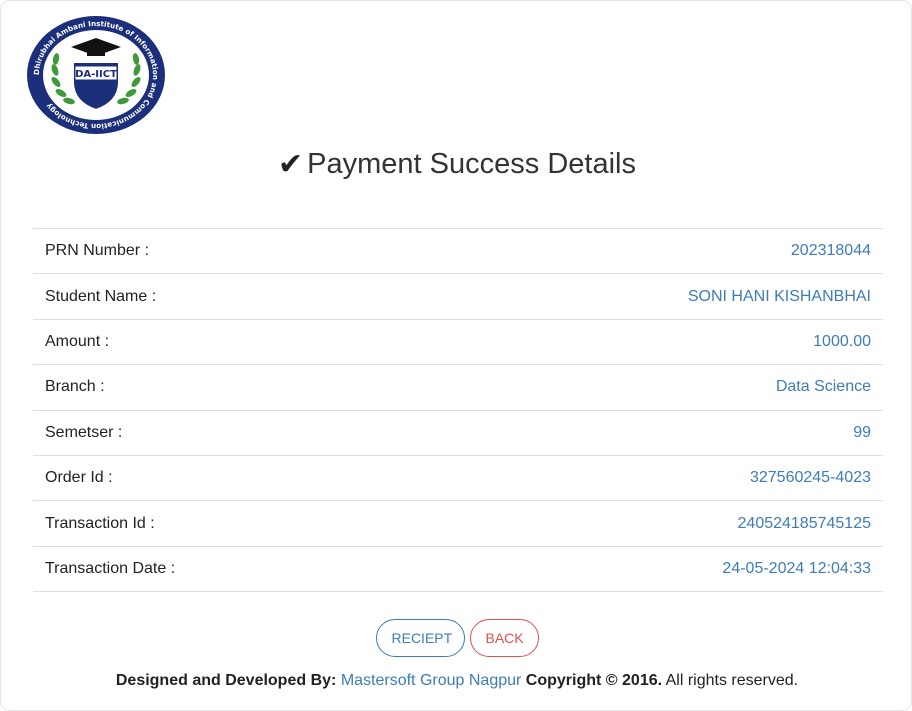  I want to click on detail-label: Transaction Date :, so click(110, 568).